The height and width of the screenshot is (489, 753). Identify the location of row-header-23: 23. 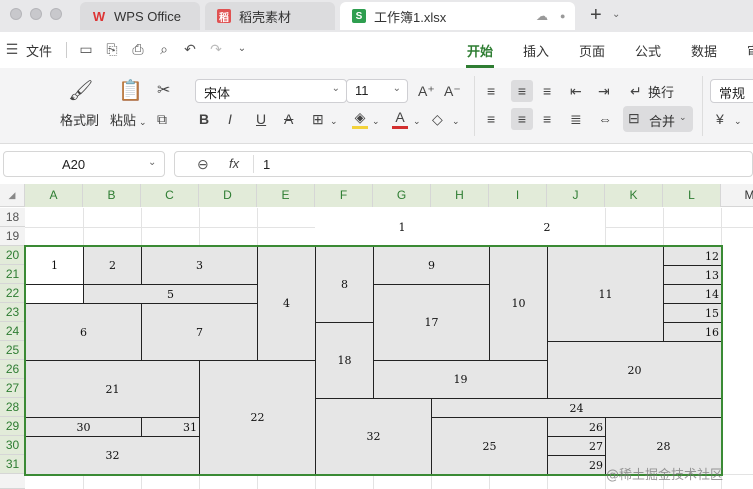
(12, 312).